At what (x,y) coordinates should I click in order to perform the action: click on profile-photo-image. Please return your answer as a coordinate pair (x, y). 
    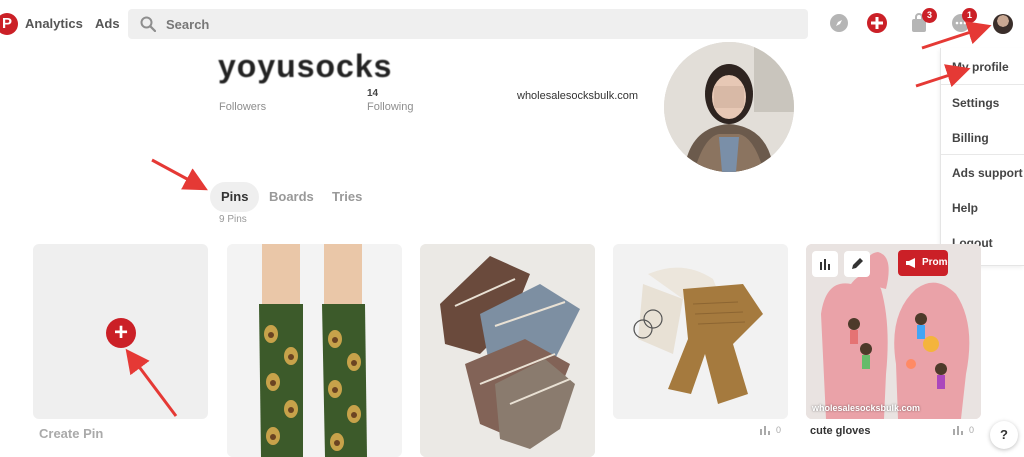
    Looking at the image, I should click on (729, 107).